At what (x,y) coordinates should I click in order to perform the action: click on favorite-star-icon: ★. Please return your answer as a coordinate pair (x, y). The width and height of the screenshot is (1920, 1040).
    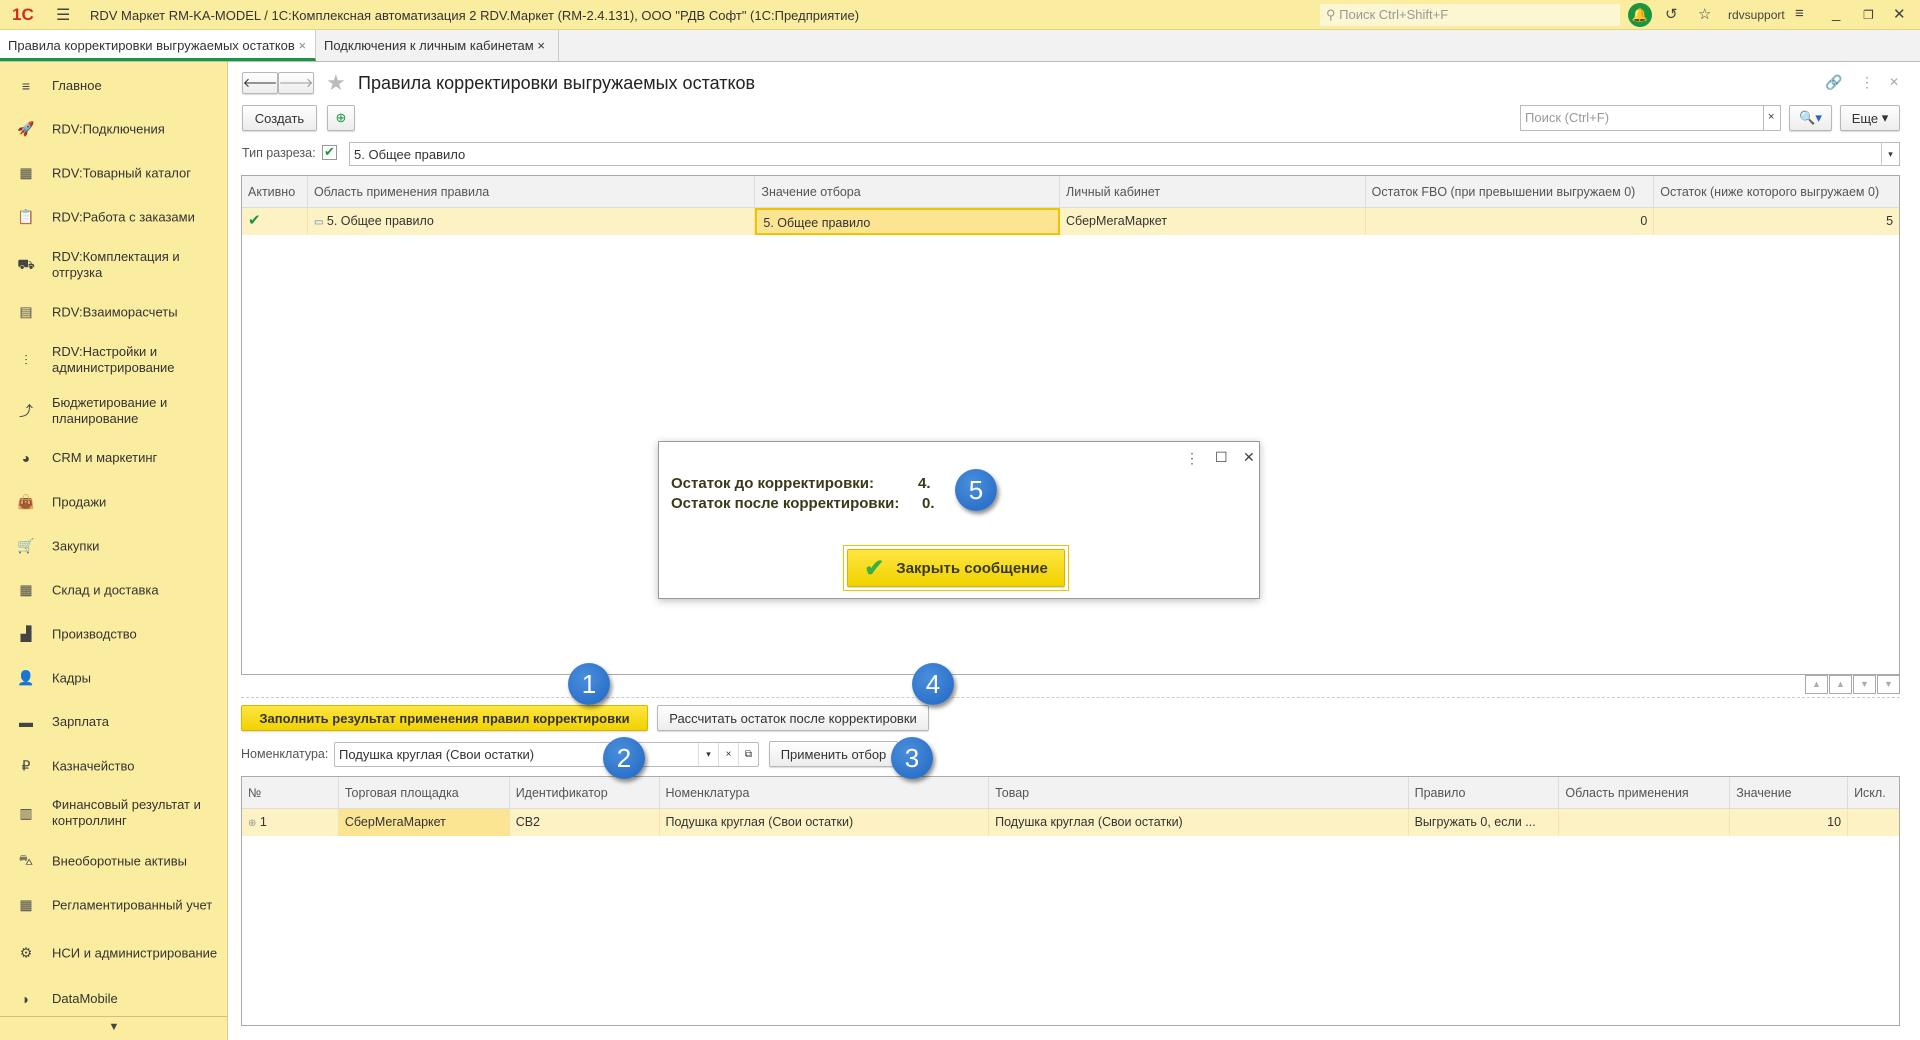
    Looking at the image, I should click on (336, 83).